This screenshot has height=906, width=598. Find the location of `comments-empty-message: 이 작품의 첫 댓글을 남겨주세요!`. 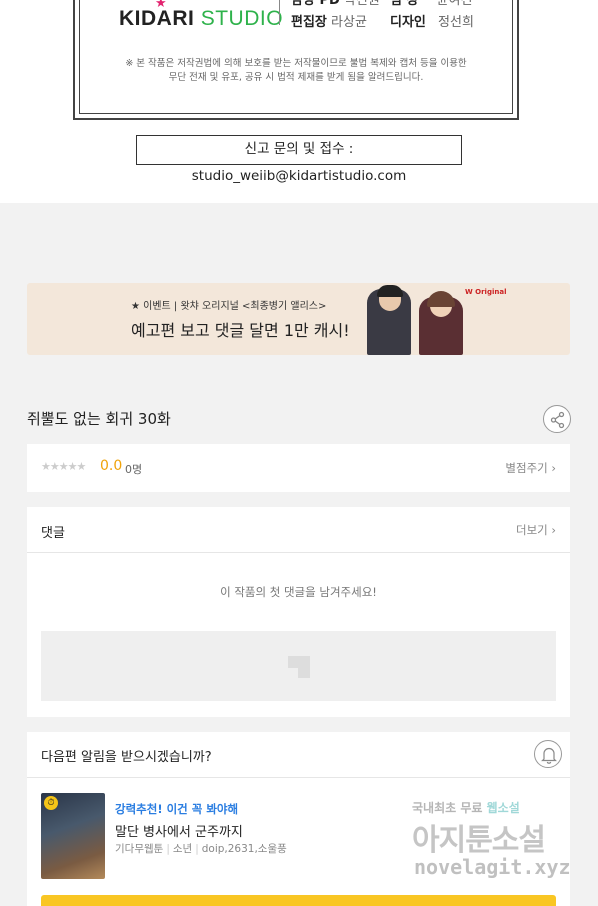

comments-empty-message: 이 작품의 첫 댓글을 남겨주세요! is located at coordinates (298, 592).